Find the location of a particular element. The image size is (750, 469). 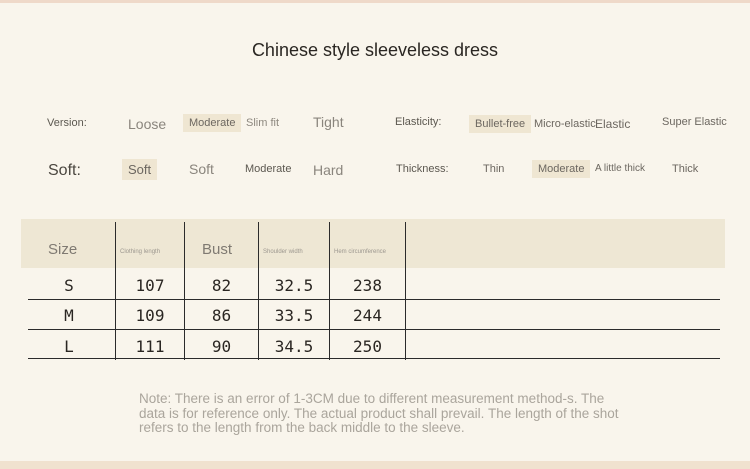

version-option-loose: Loose is located at coordinates (147, 124).